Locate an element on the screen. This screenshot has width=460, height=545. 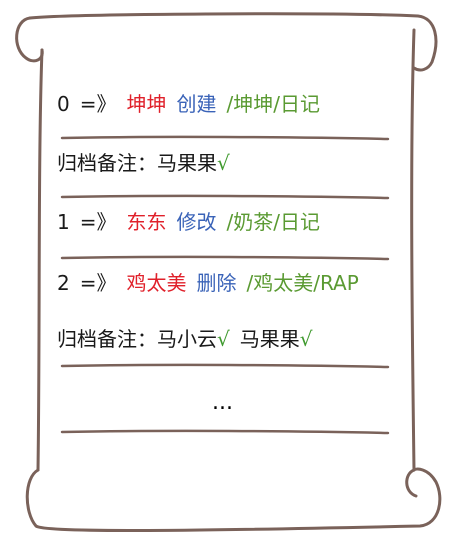
log-path: /鸡太美/RAP is located at coordinates (302, 283).